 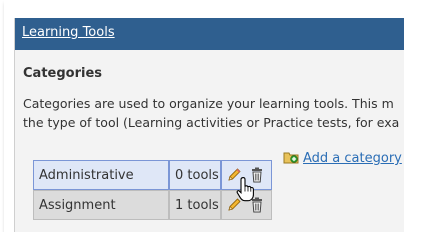 I want to click on add-category-icon, so click(x=291, y=158).